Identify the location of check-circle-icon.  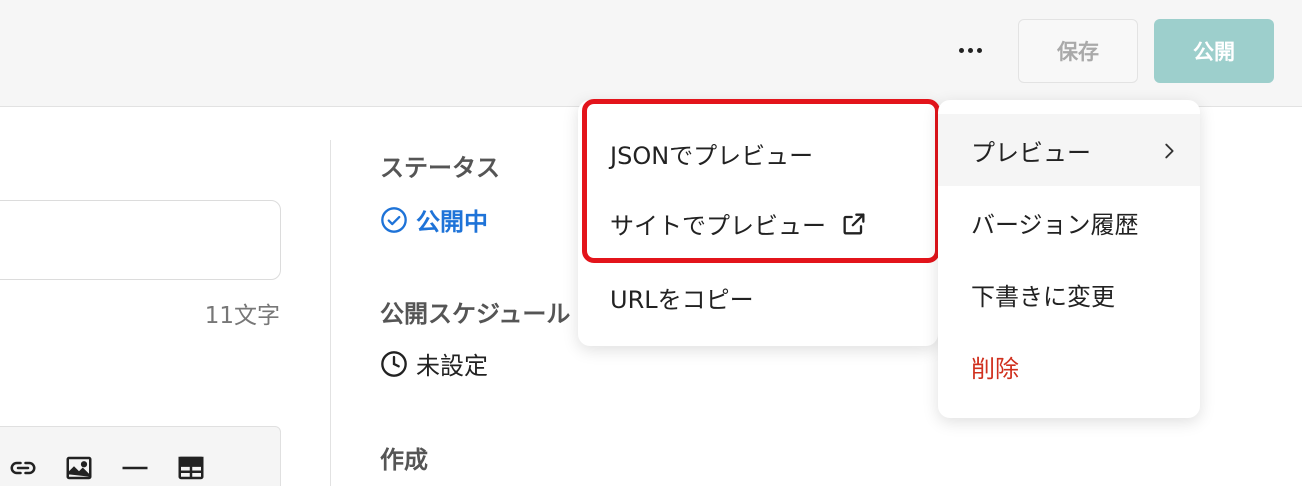
(394, 219).